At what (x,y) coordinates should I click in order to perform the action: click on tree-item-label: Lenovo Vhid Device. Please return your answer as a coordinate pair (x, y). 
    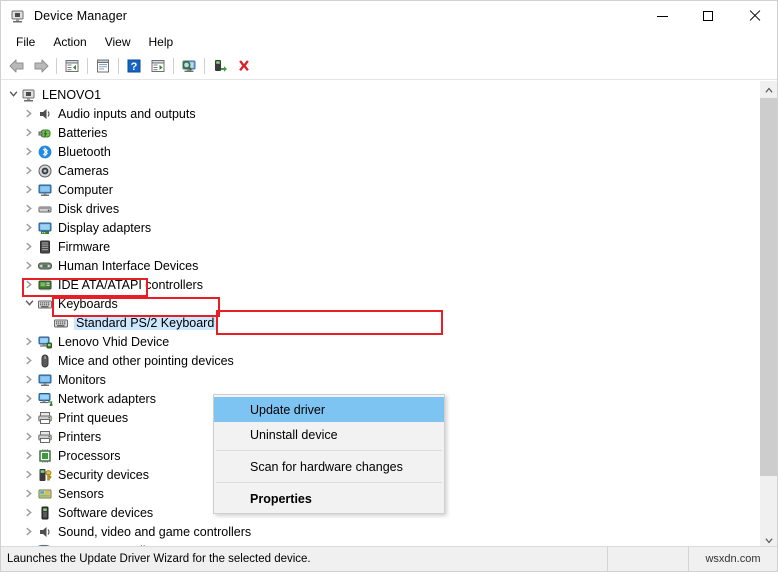
    Looking at the image, I should click on (114, 341).